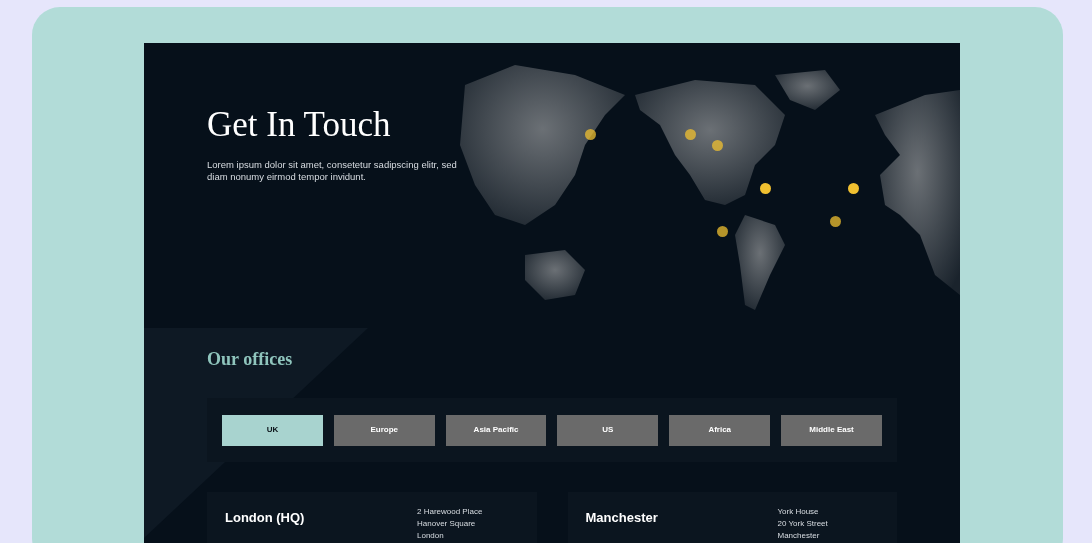 The image size is (1092, 543). I want to click on address-line: Manchester, so click(799, 536).